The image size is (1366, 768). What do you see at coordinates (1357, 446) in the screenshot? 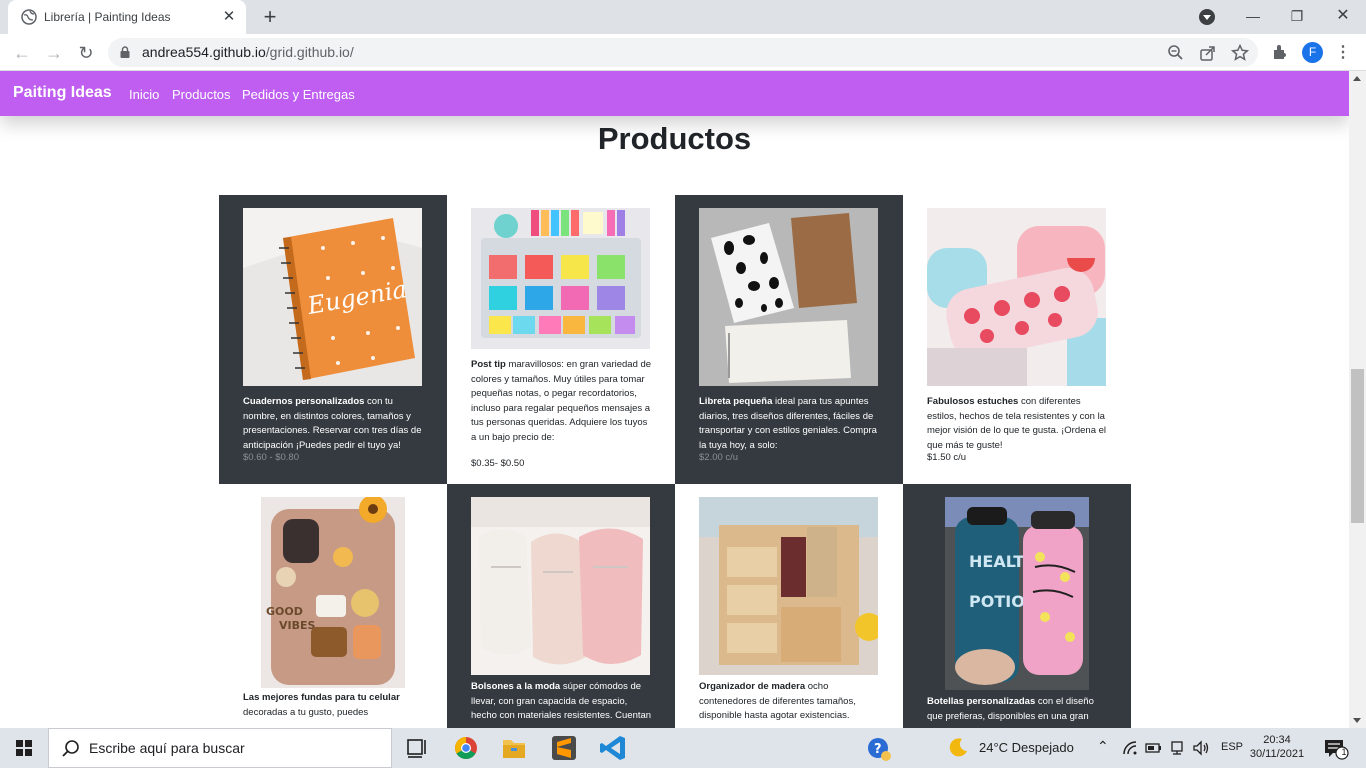
I see `scrollbar-thumb` at bounding box center [1357, 446].